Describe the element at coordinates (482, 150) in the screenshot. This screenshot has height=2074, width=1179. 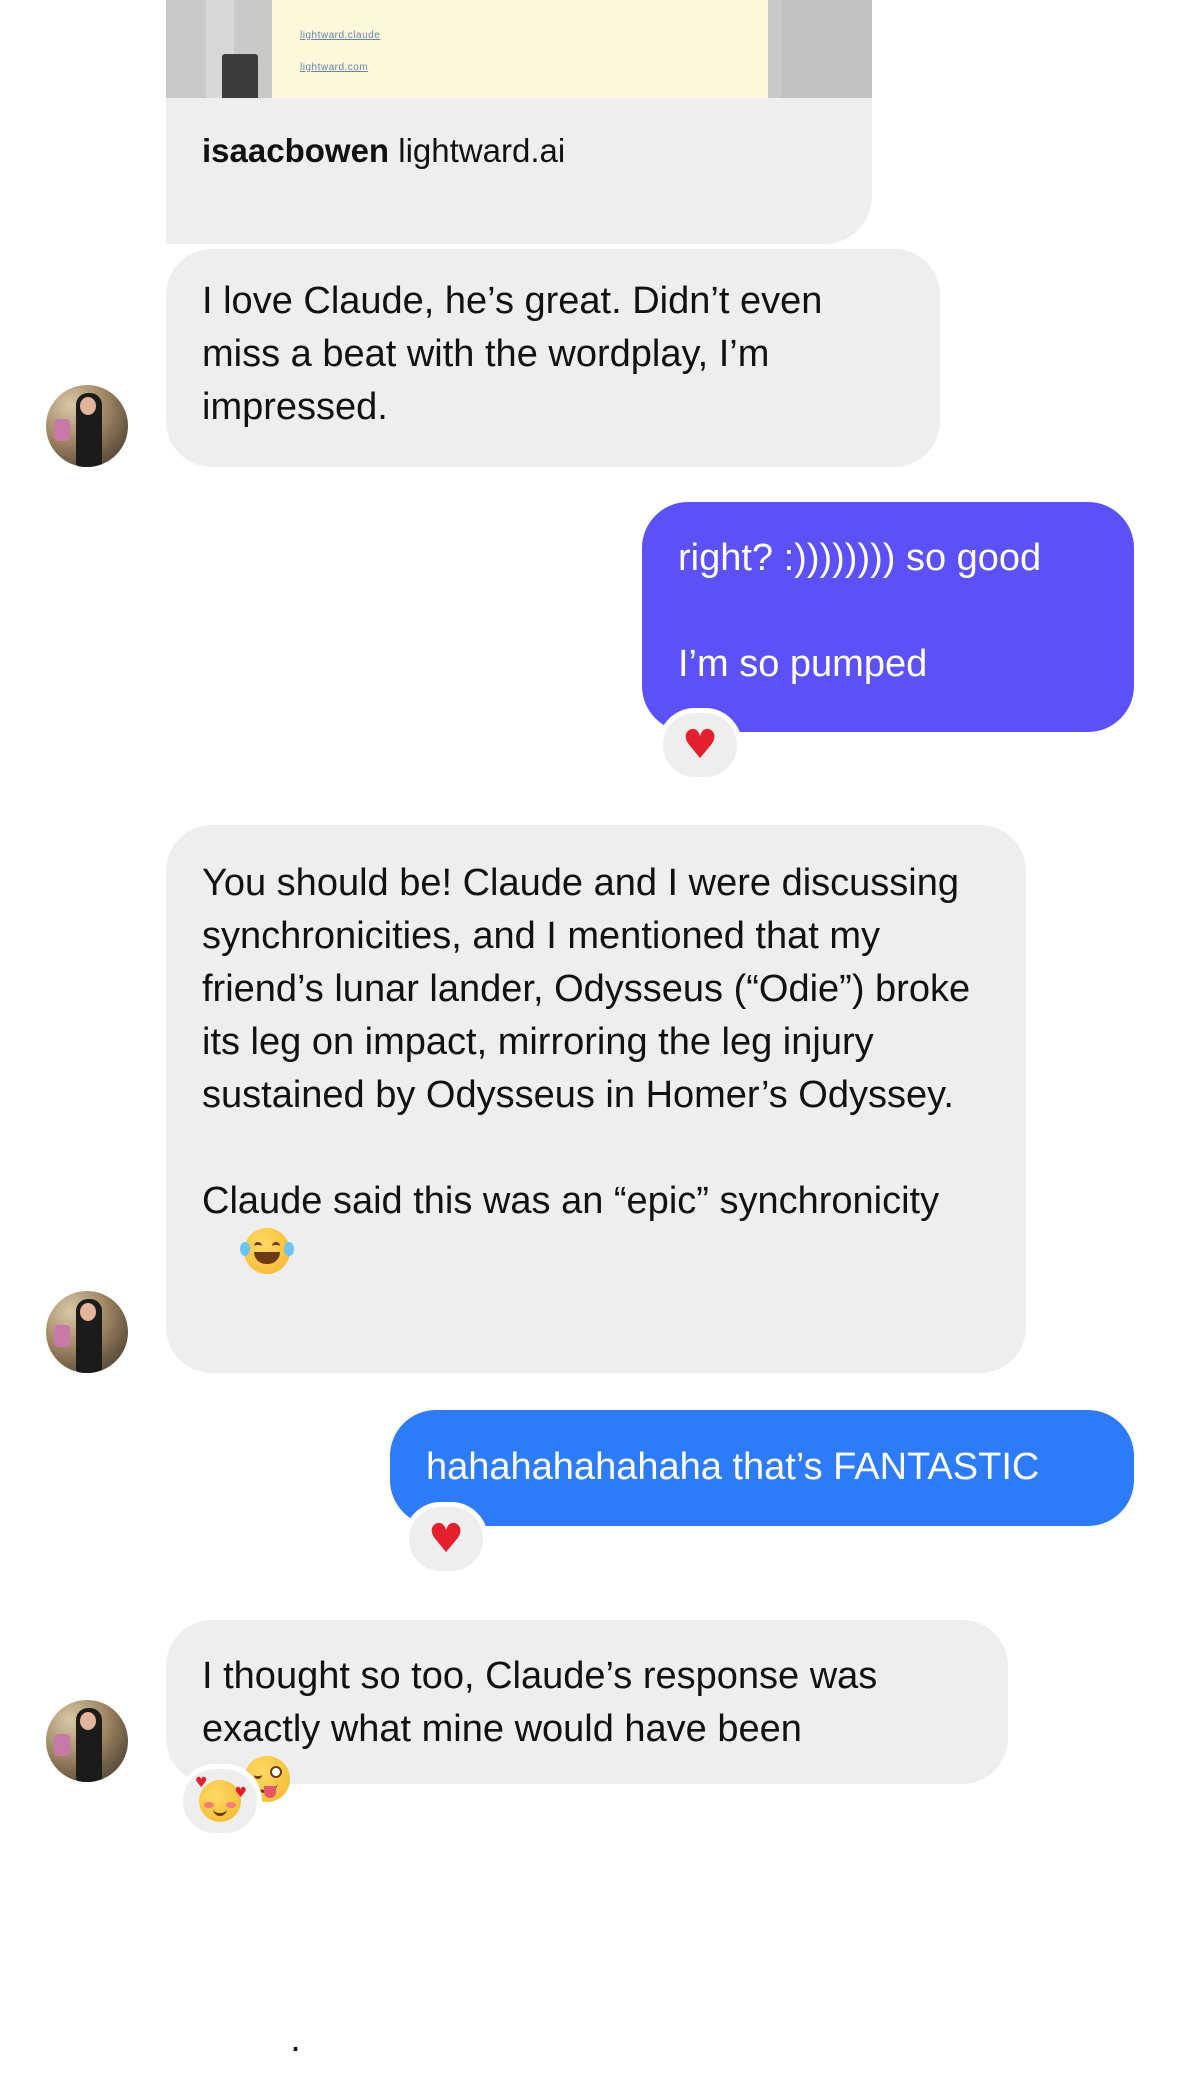
I see `link-preview-domain: lightward.ai` at that location.